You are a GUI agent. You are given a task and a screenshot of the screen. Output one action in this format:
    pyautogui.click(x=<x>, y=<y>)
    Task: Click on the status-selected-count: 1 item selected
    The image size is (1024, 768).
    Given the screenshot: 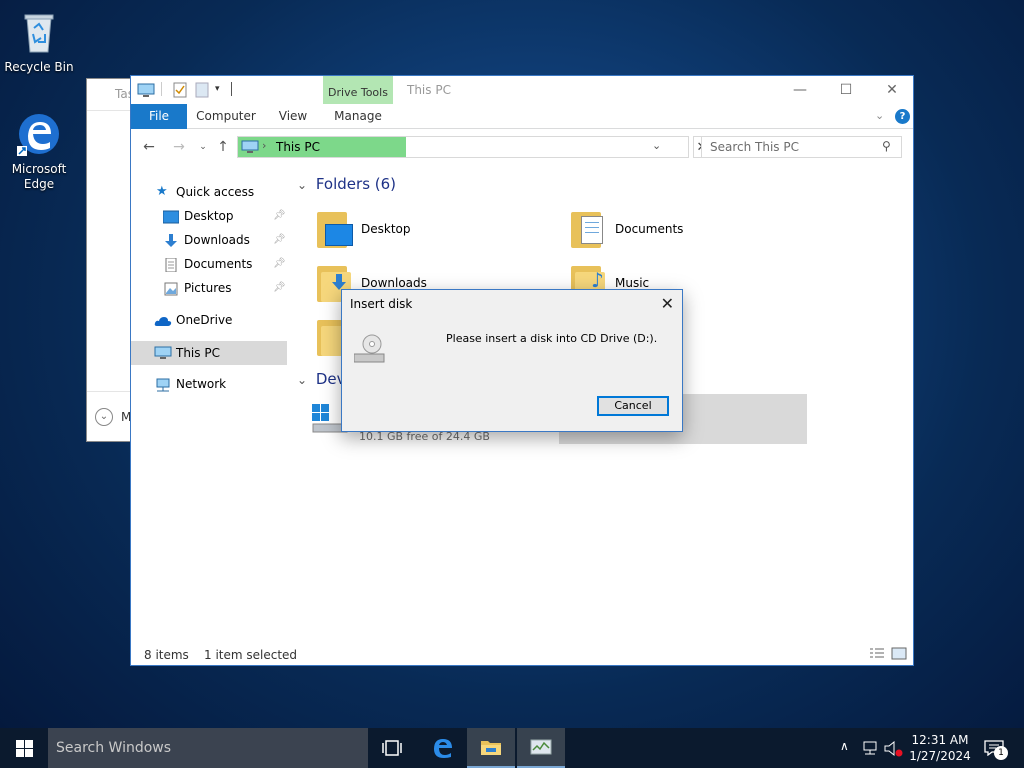 What is the action you would take?
    pyautogui.click(x=251, y=655)
    